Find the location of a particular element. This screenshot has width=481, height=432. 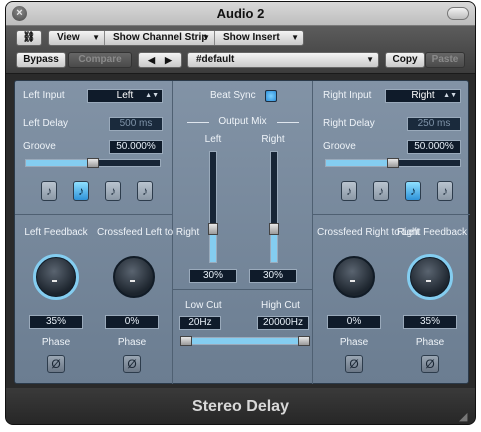

output-left-field: 30% is located at coordinates (213, 276).